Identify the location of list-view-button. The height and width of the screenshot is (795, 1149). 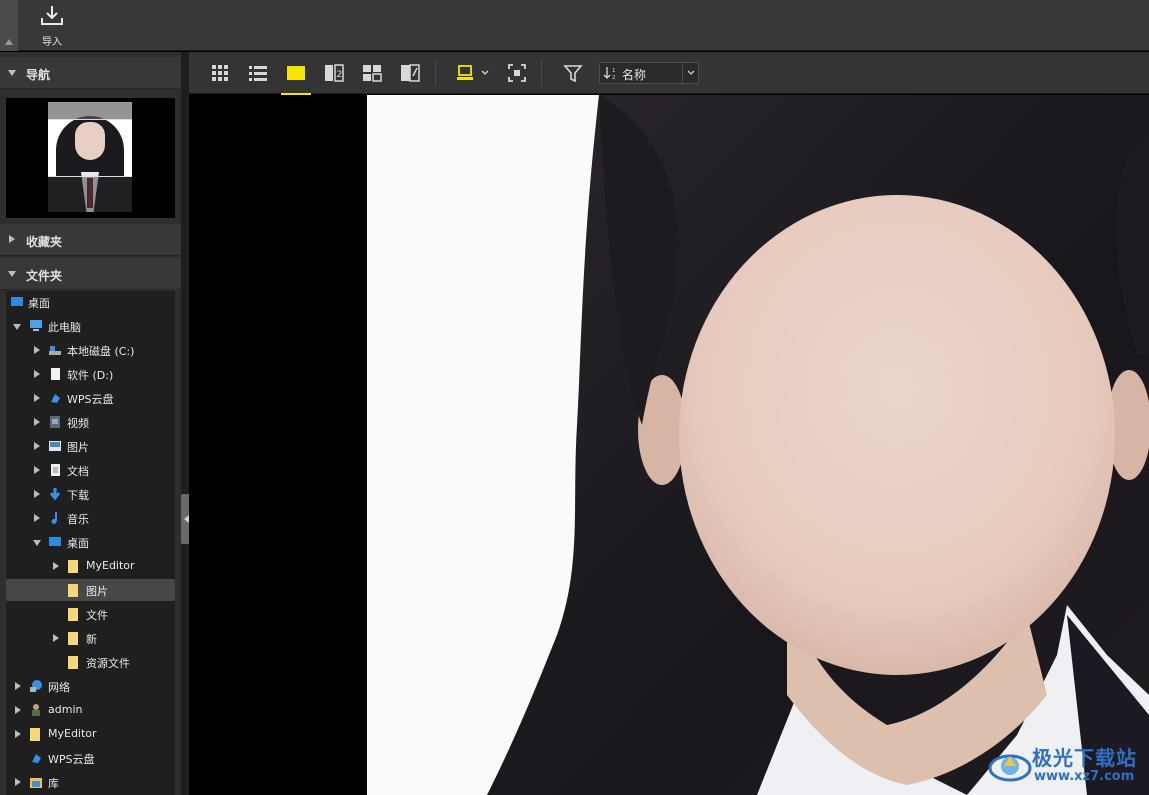
(258, 73).